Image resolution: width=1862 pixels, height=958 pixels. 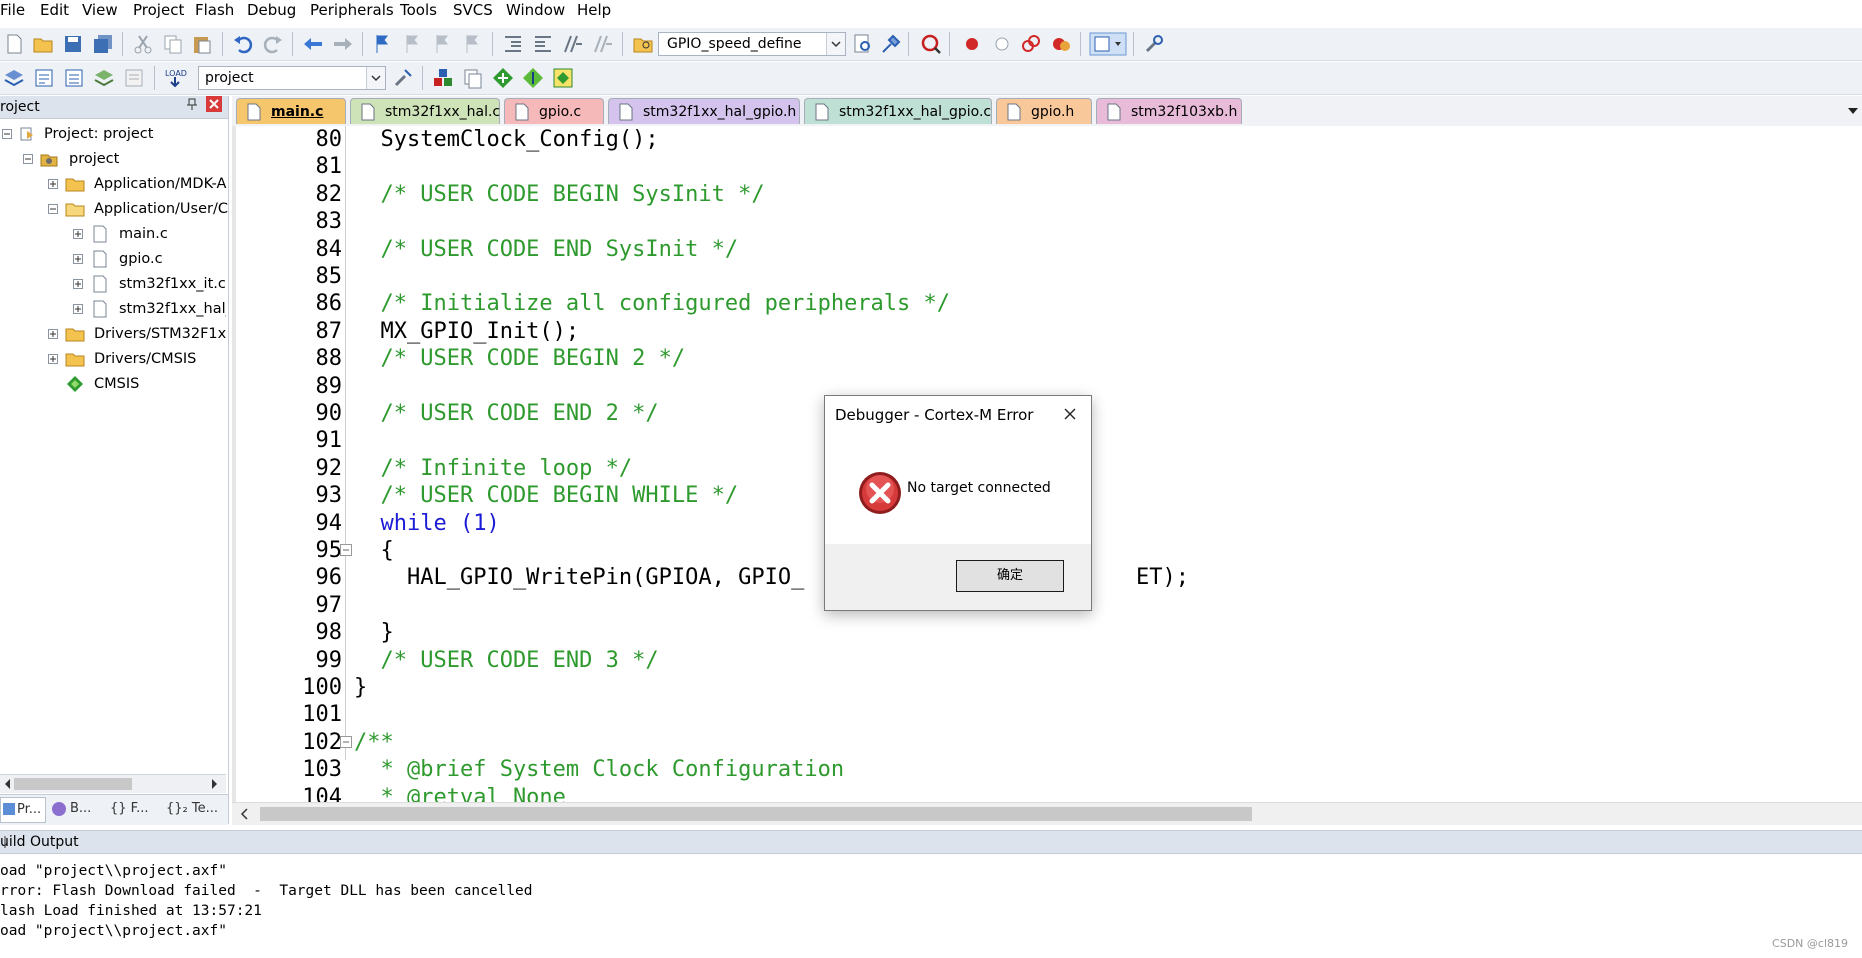 What do you see at coordinates (134, 78) in the screenshot?
I see `stop-build-icon` at bounding box center [134, 78].